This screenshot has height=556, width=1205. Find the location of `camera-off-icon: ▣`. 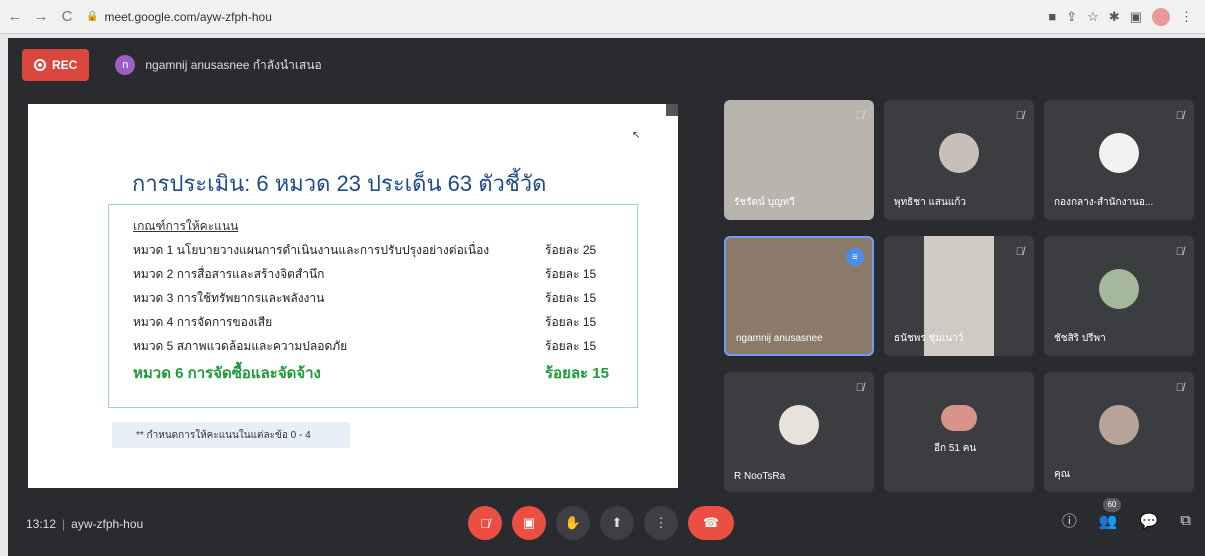

camera-off-icon: ▣ is located at coordinates (529, 523).